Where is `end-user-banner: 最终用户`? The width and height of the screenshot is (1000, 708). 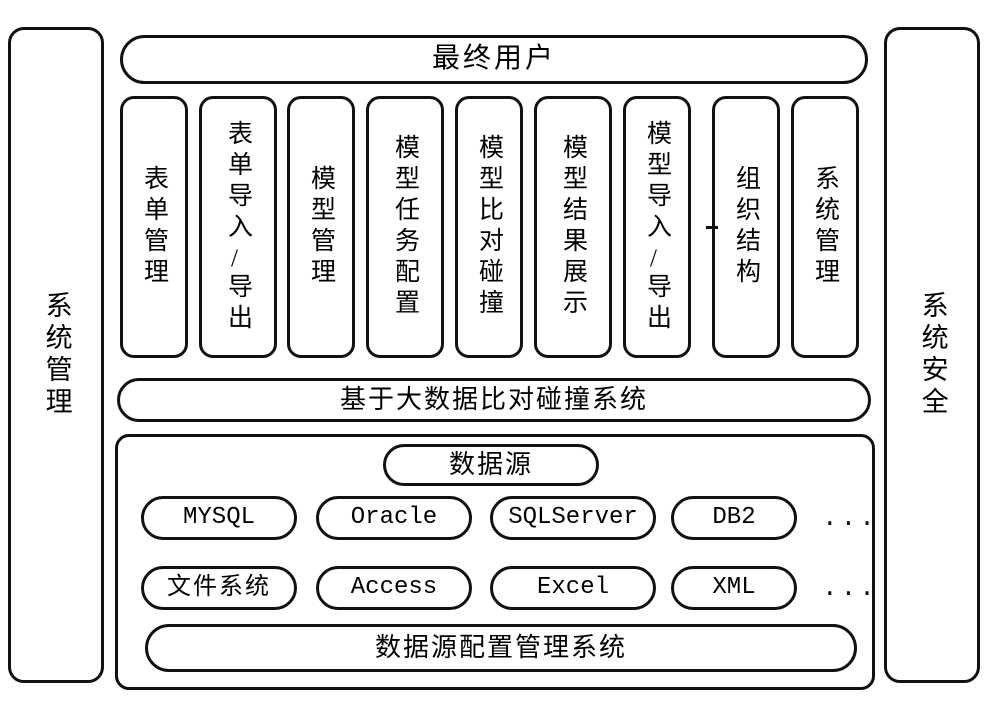
end-user-banner: 最终用户 is located at coordinates (494, 59).